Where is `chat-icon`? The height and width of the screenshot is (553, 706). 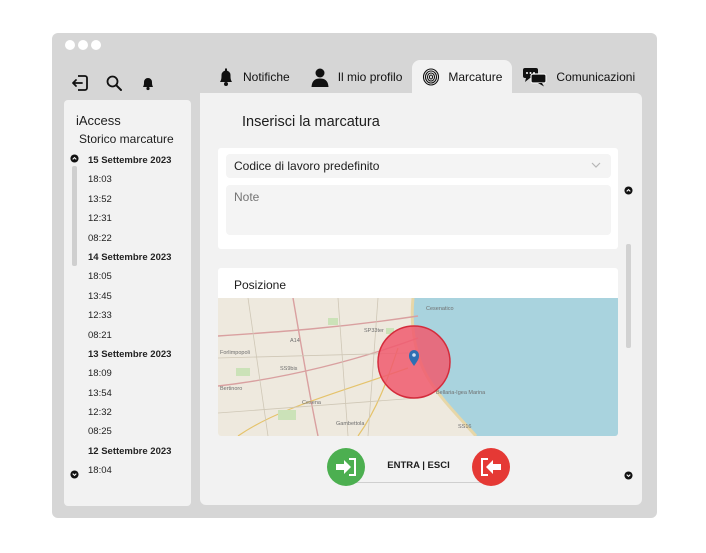 chat-icon is located at coordinates (535, 76).